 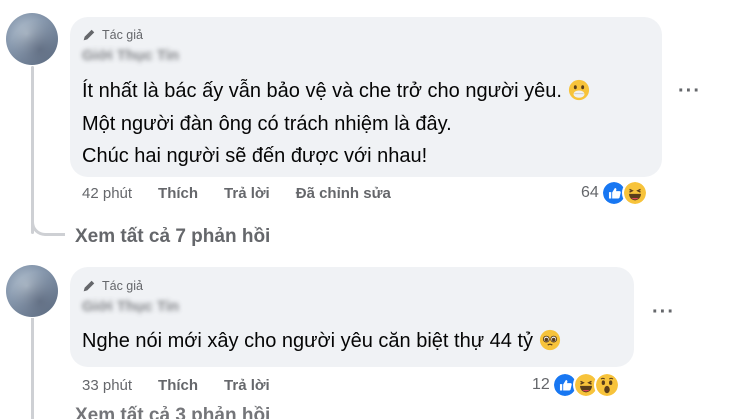 I want to click on reaction-count: 12, so click(x=541, y=384).